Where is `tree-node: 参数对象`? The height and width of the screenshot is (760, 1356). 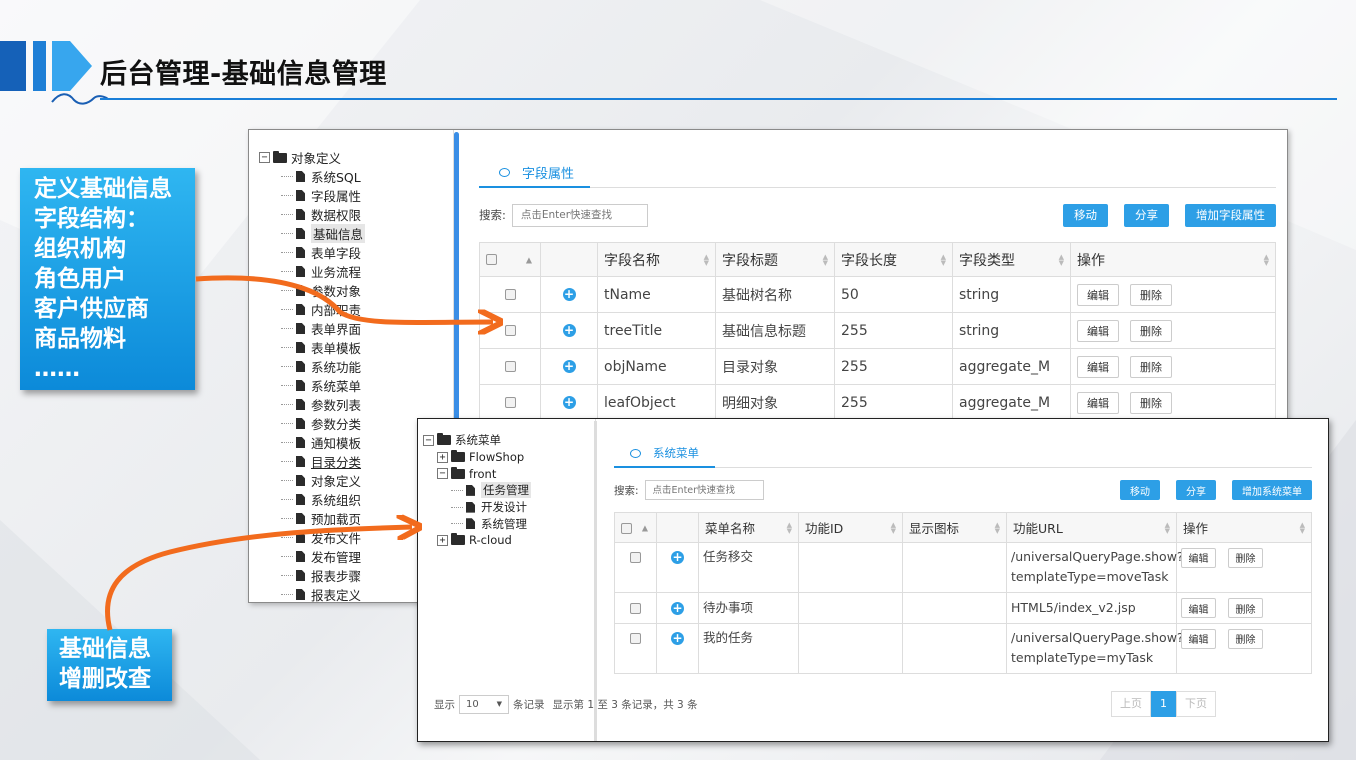
tree-node: 参数对象 is located at coordinates (356, 290).